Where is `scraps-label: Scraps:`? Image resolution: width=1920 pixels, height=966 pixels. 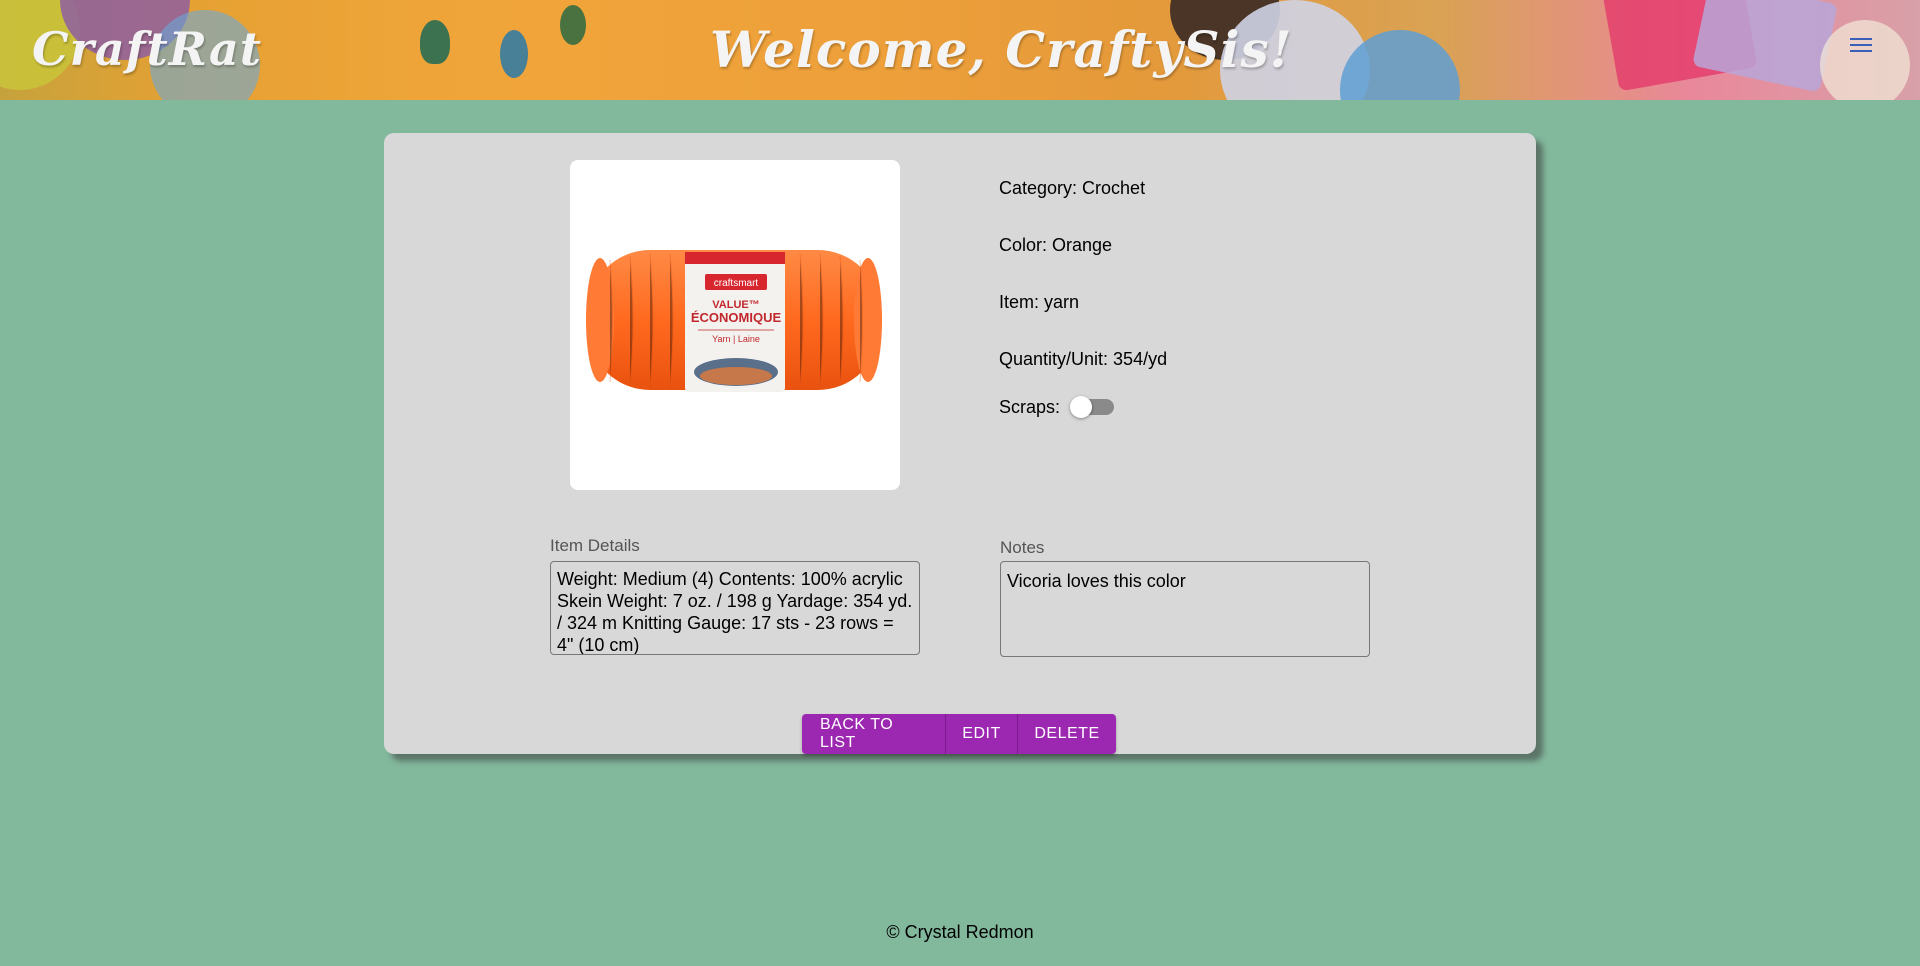 scraps-label: Scraps: is located at coordinates (1030, 406).